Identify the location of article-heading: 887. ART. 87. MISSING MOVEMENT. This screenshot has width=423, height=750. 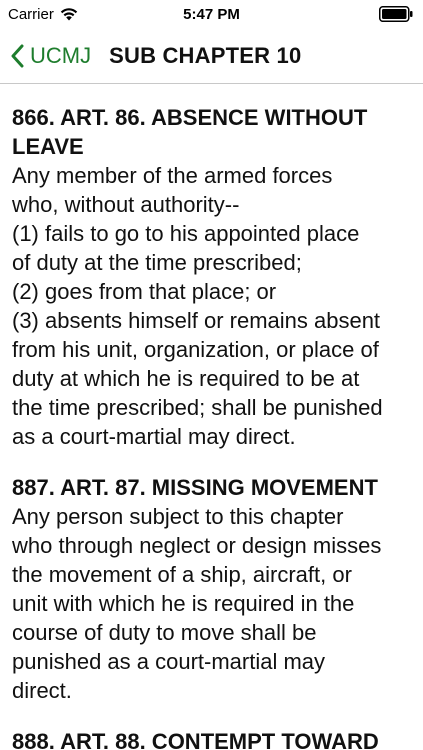
(195, 487).